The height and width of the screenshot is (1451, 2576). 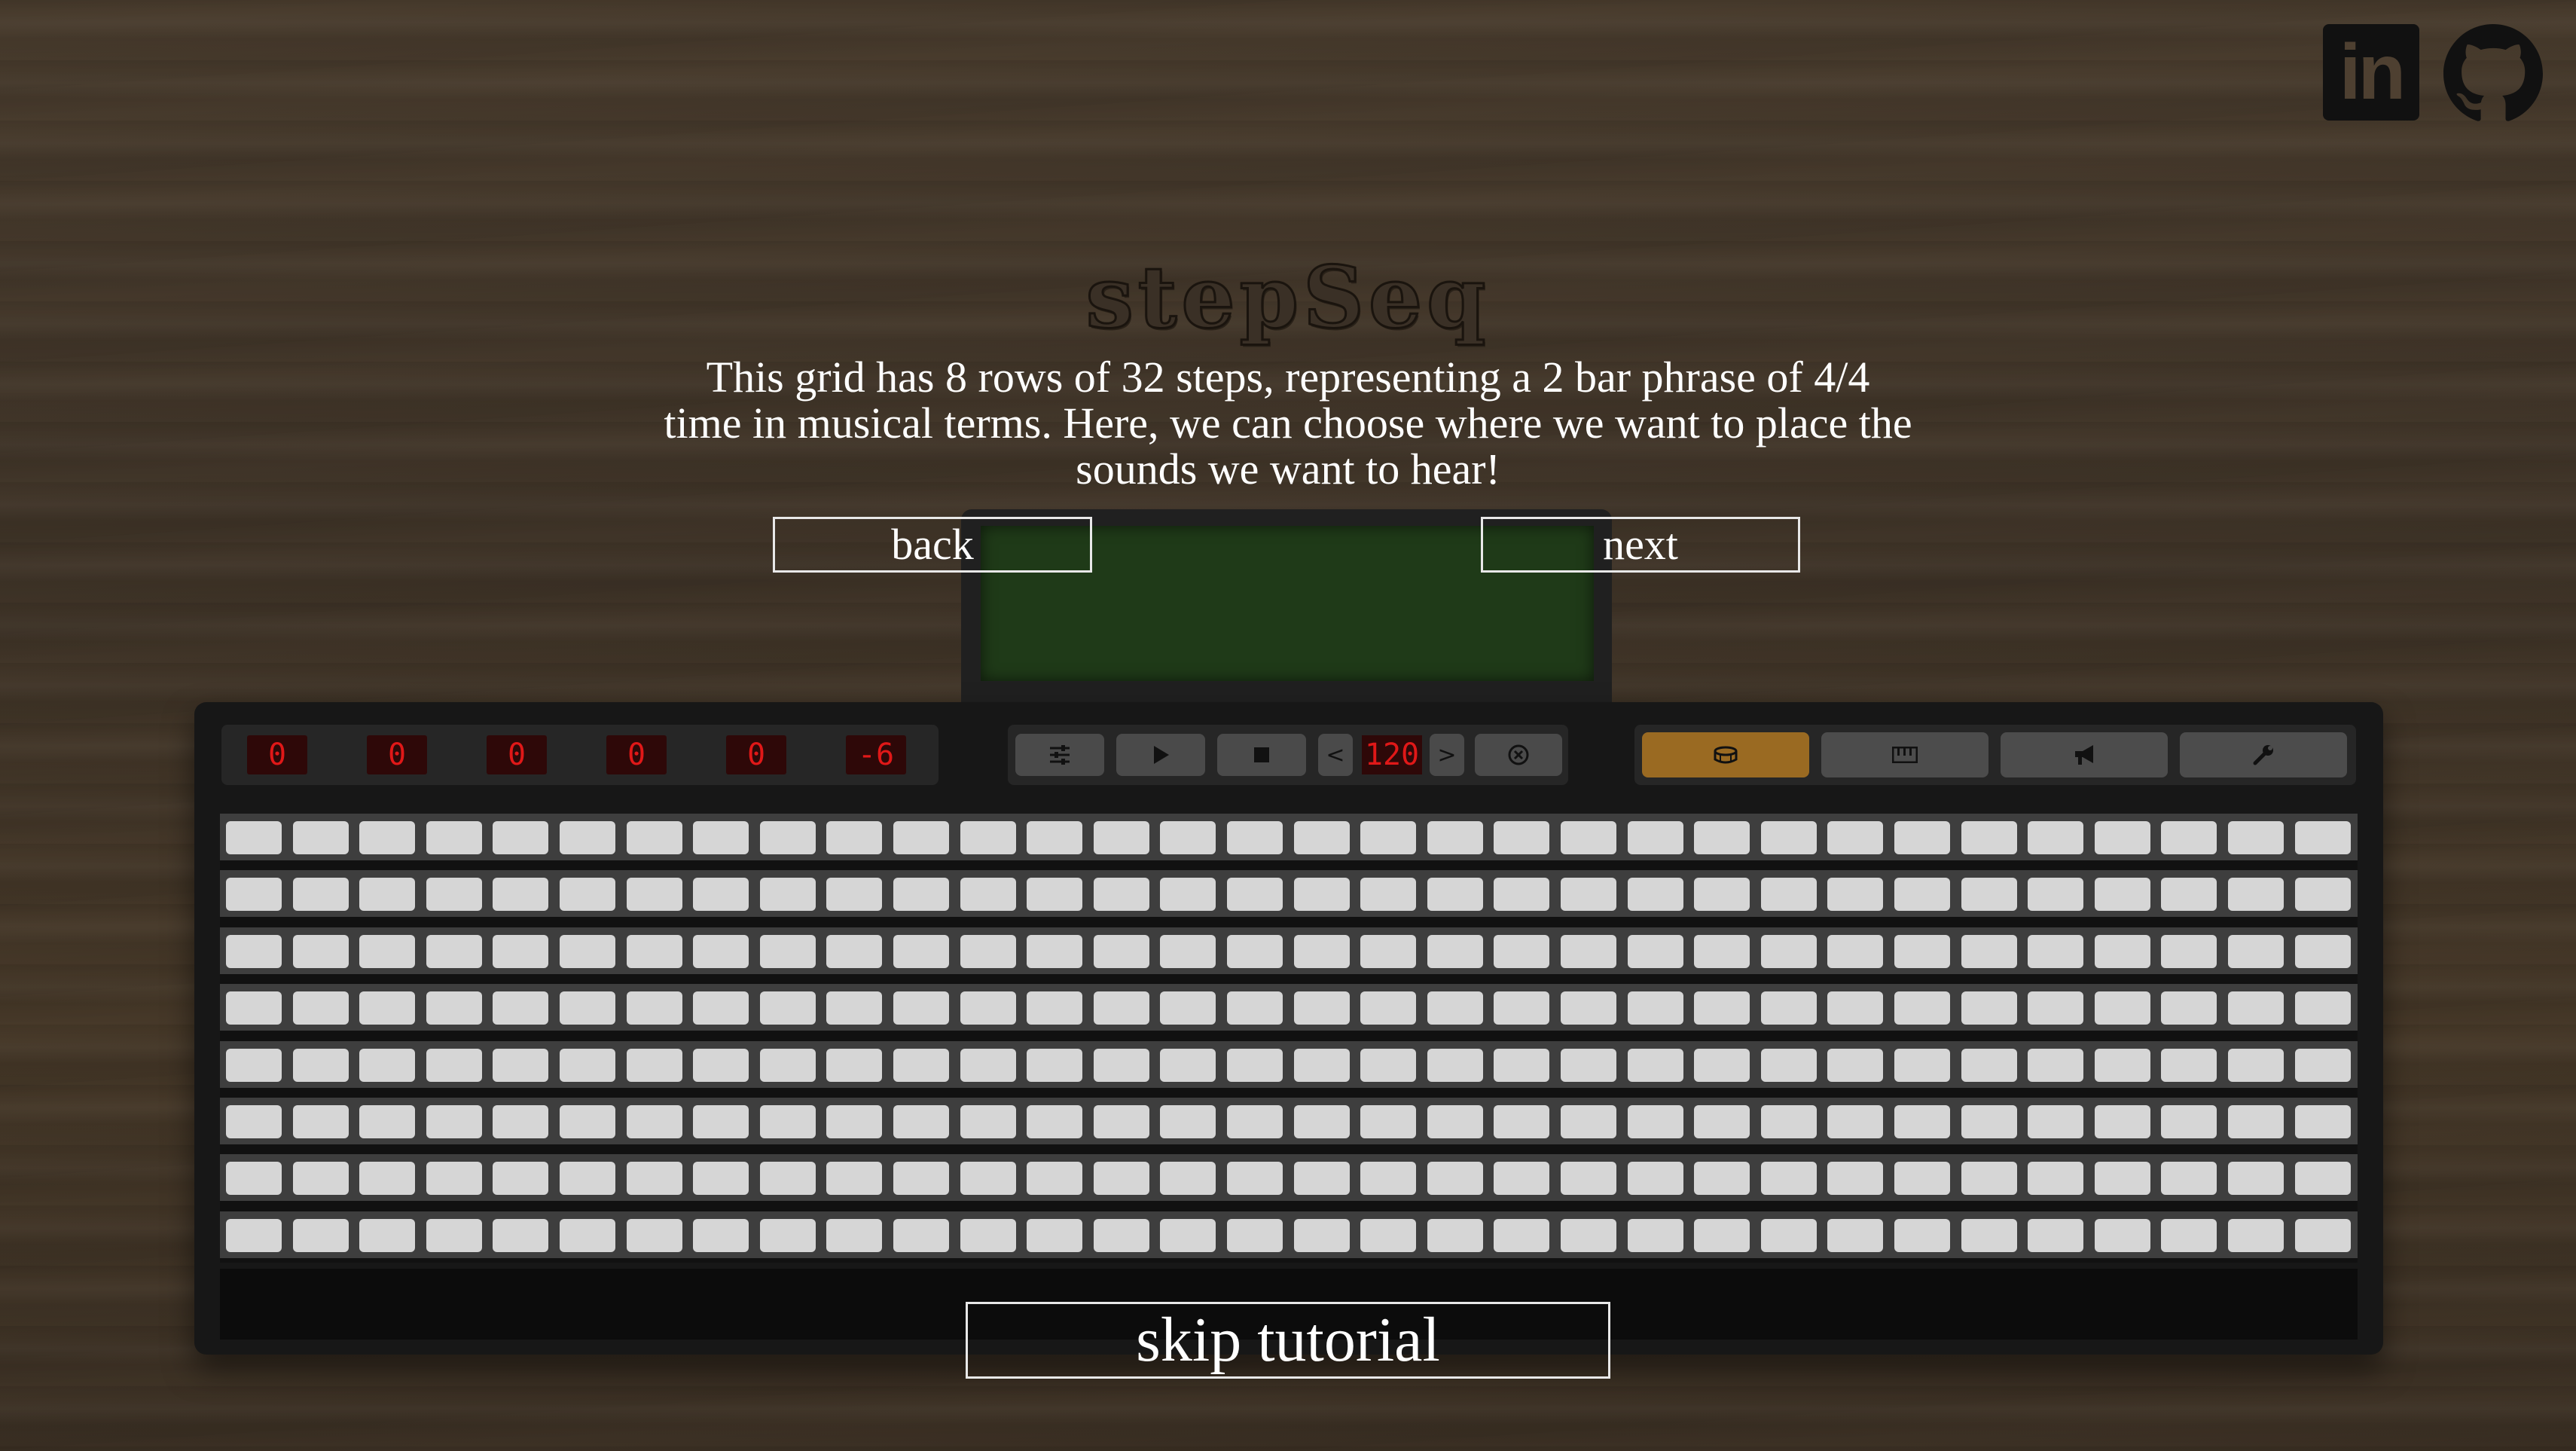 I want to click on skip-tutorial-button: skip tutorial, so click(x=1288, y=1340).